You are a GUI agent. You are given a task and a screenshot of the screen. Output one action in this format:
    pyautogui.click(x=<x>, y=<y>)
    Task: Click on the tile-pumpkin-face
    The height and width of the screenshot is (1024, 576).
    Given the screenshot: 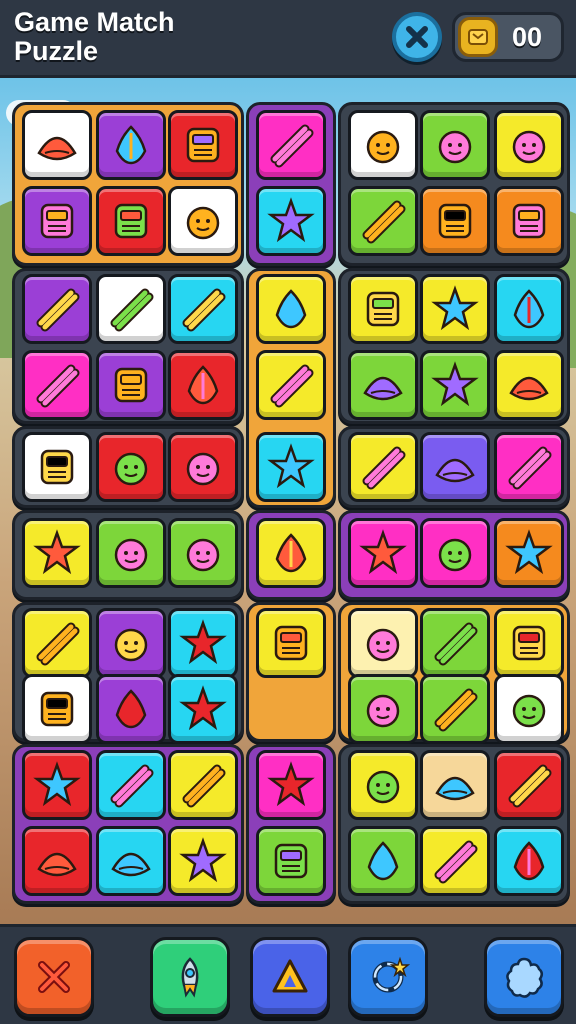 What is the action you would take?
    pyautogui.click(x=455, y=145)
    